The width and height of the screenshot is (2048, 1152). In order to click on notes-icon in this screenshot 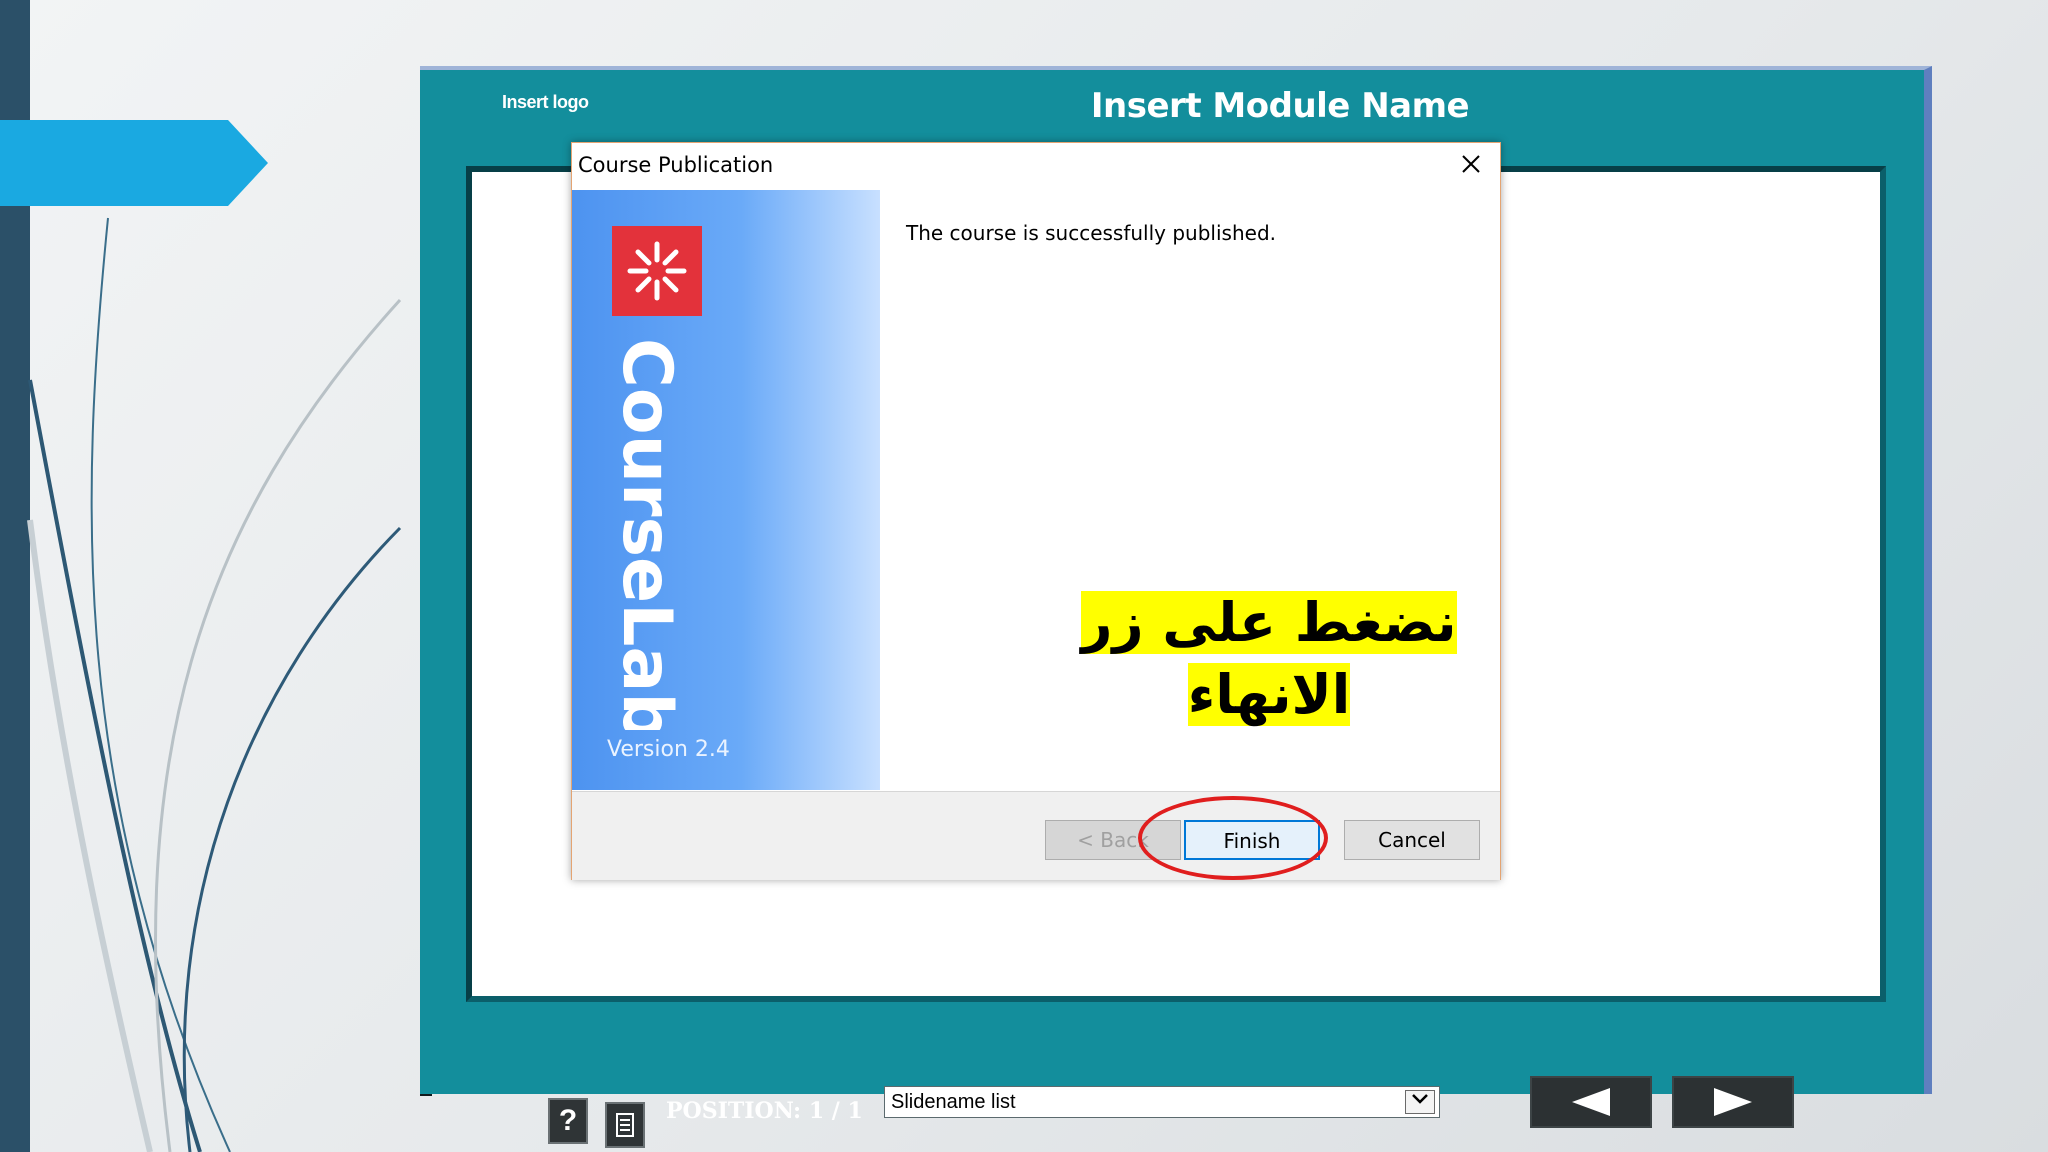, I will do `click(625, 1125)`.